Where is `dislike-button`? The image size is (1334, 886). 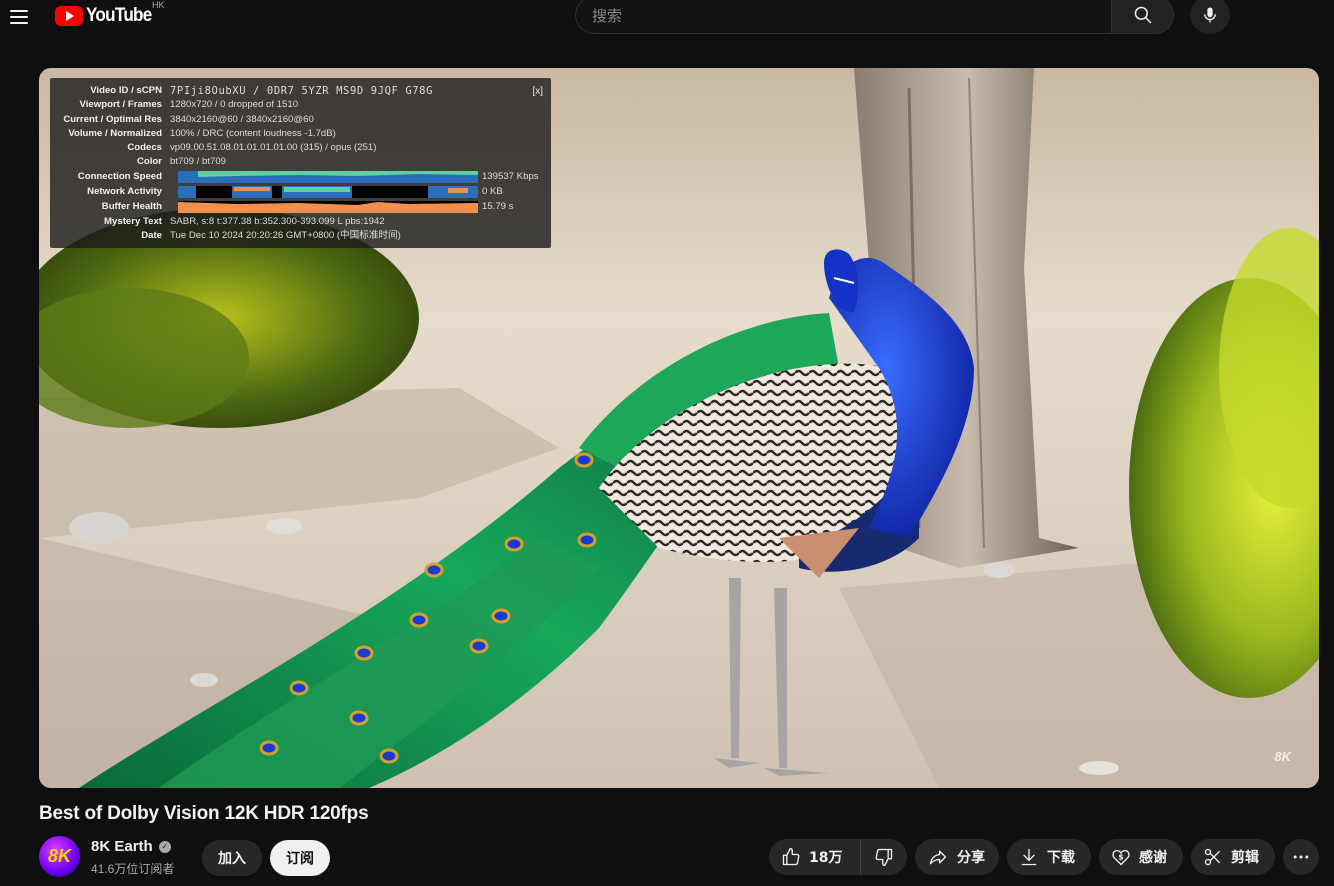
dislike-button is located at coordinates (884, 857).